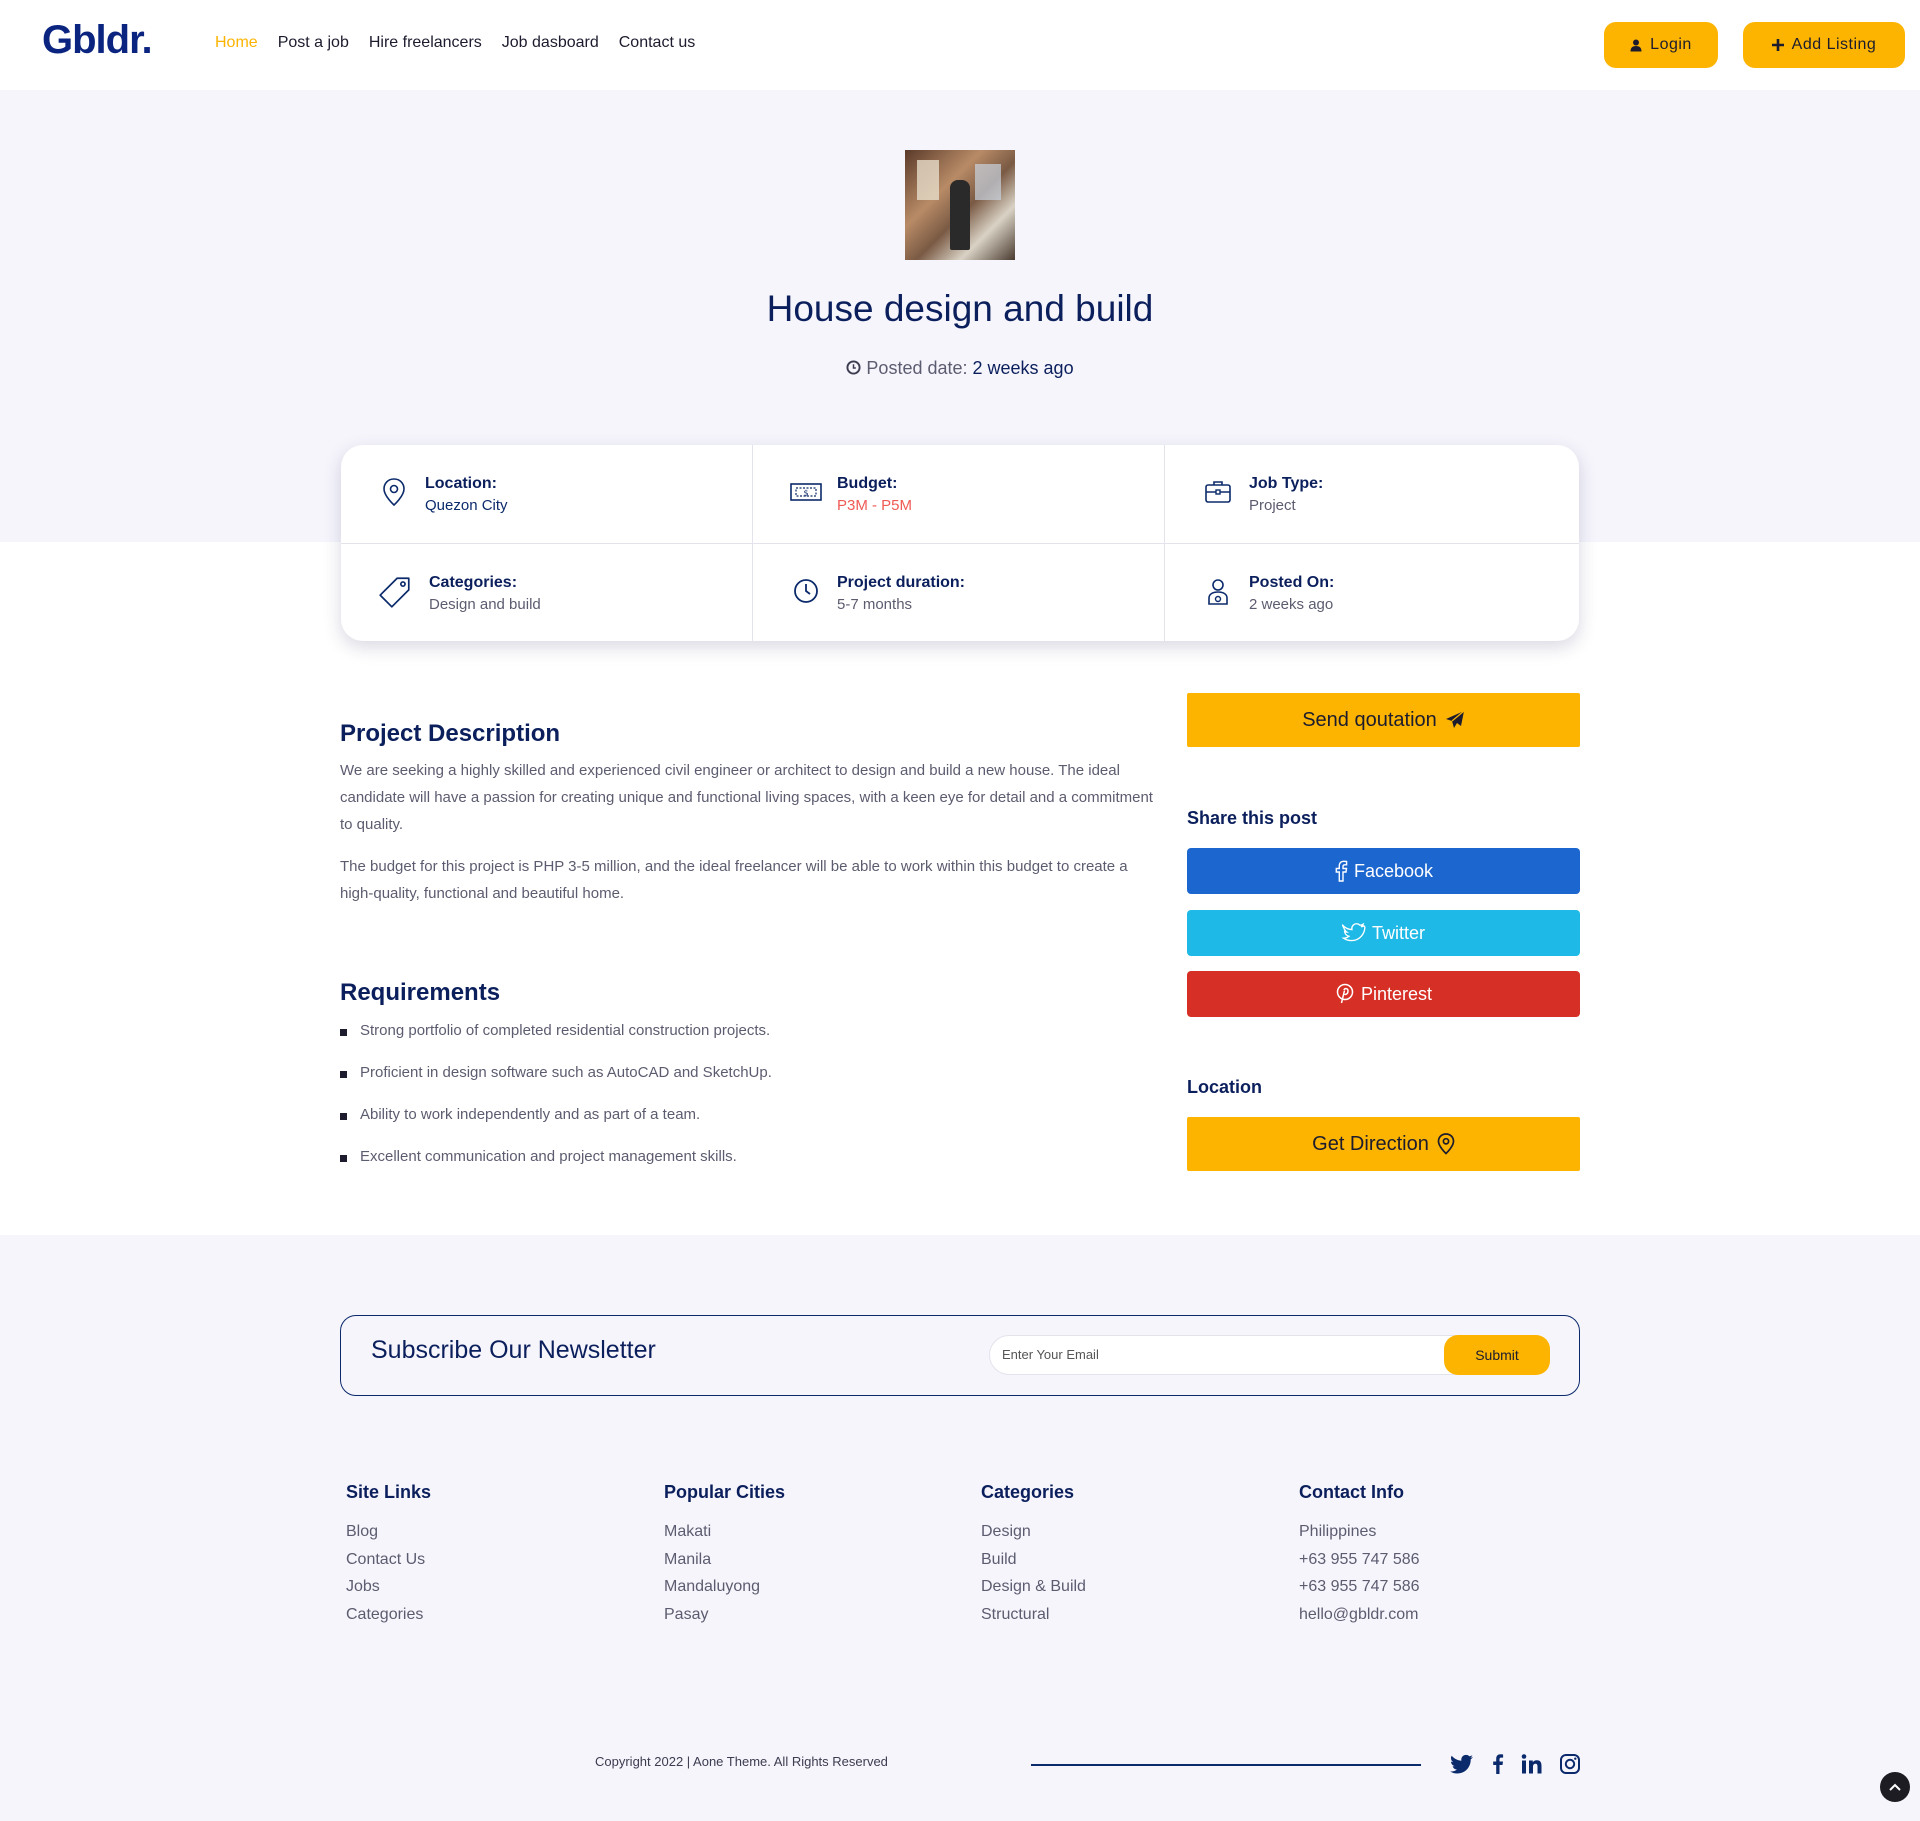  What do you see at coordinates (1023, 368) in the screenshot?
I see `posted-date-value: 2 weeks ago` at bounding box center [1023, 368].